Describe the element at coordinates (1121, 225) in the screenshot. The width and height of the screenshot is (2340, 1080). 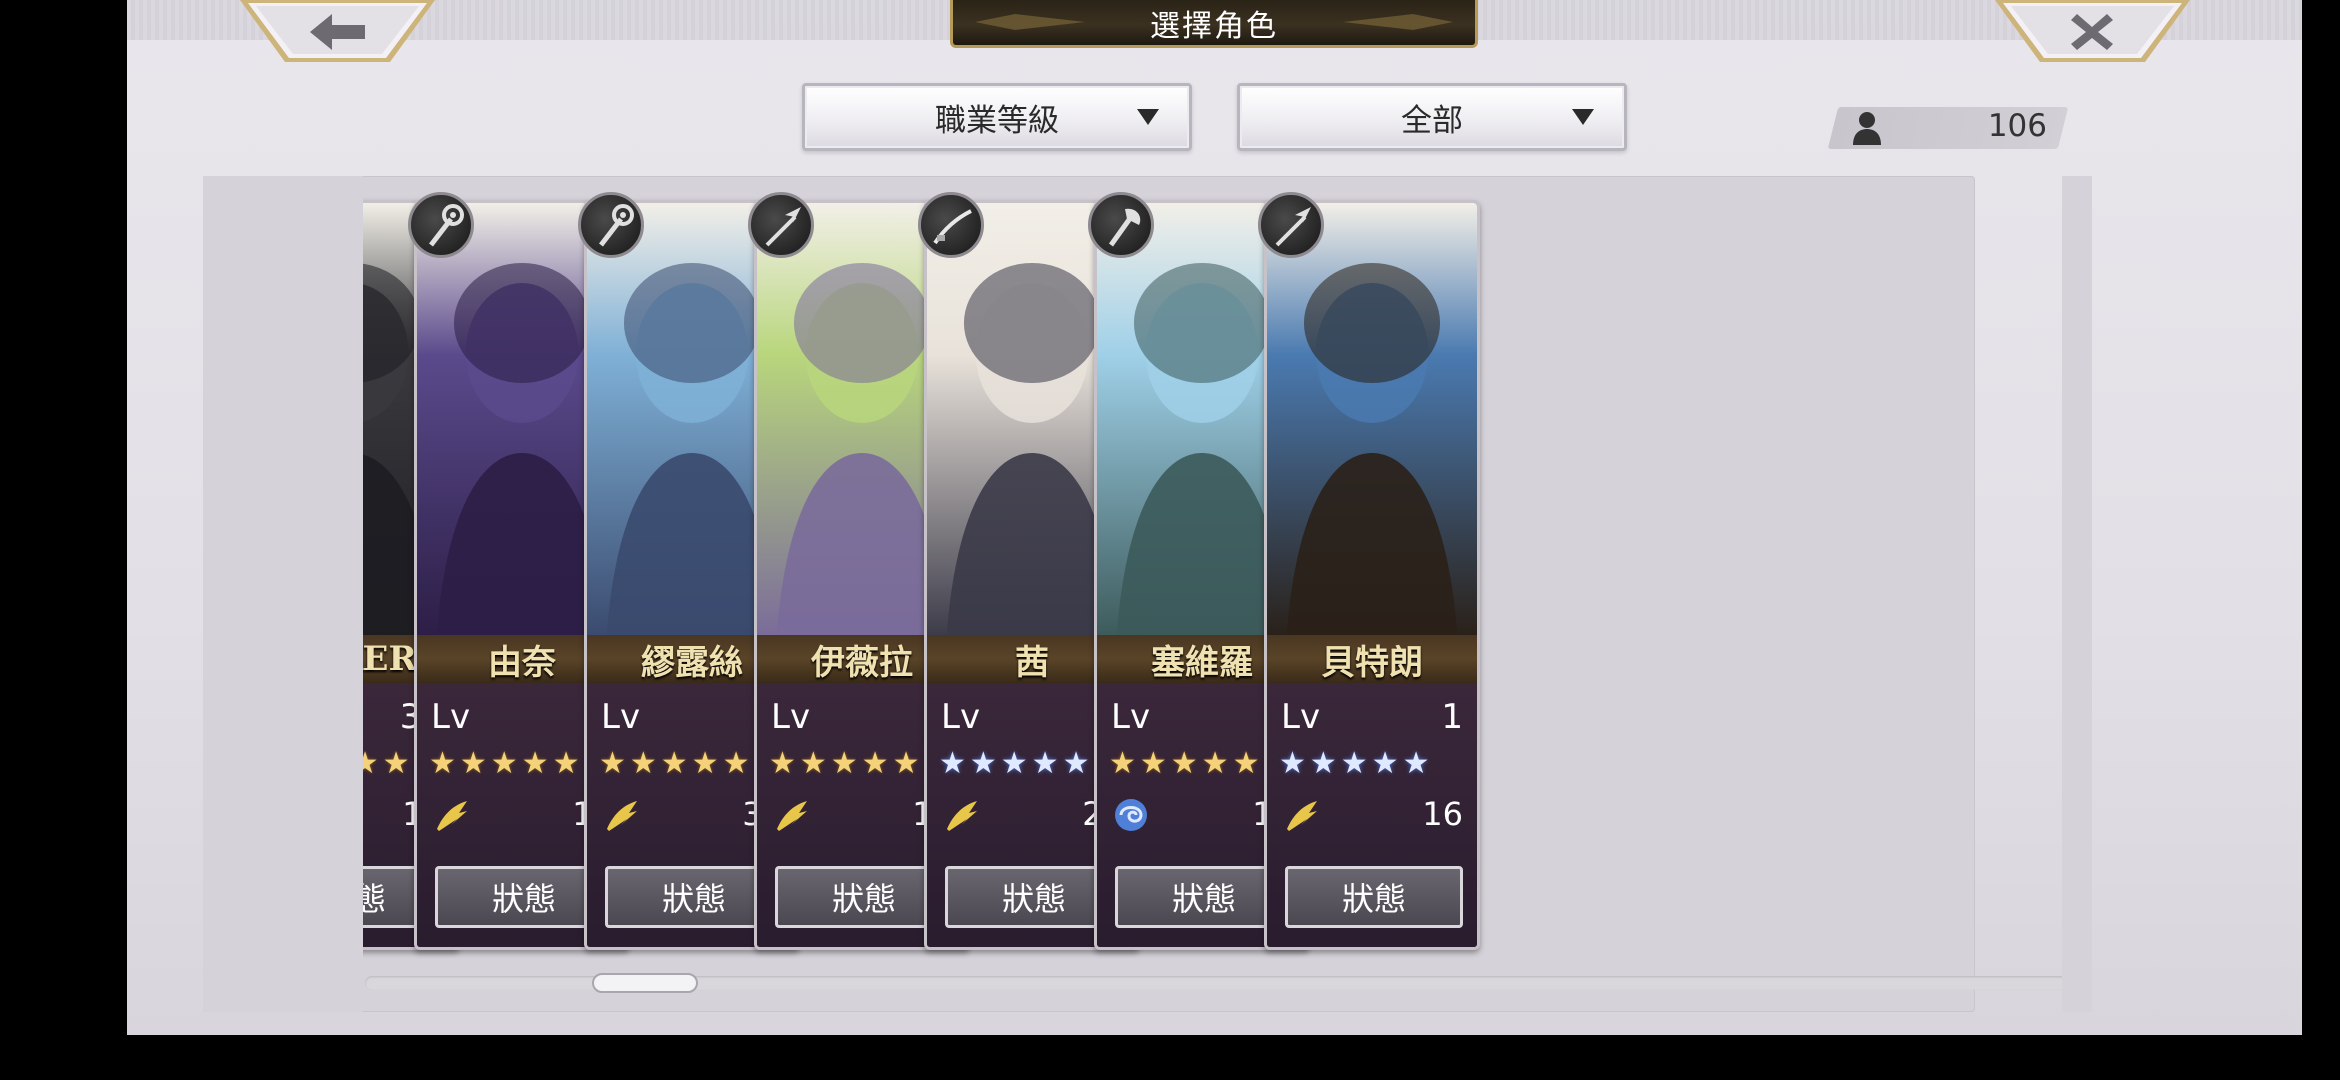
I see `axe-icon` at that location.